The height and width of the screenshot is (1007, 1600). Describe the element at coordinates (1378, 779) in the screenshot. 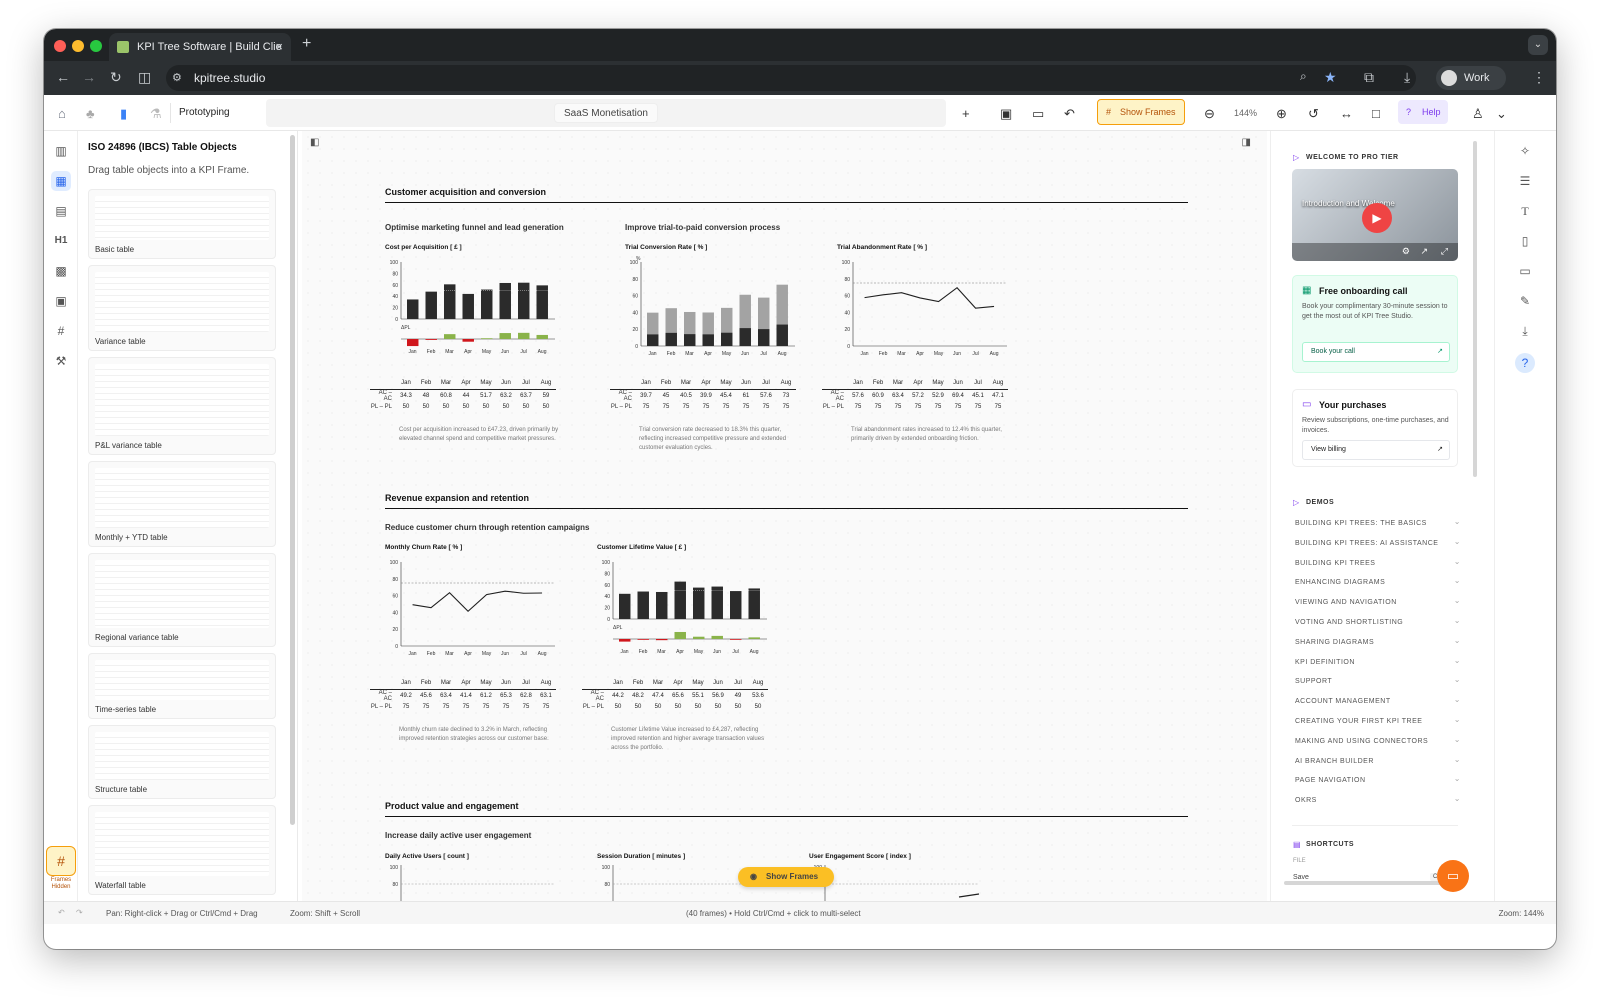

I see `demo-item: PAGE NAVIGATION` at that location.